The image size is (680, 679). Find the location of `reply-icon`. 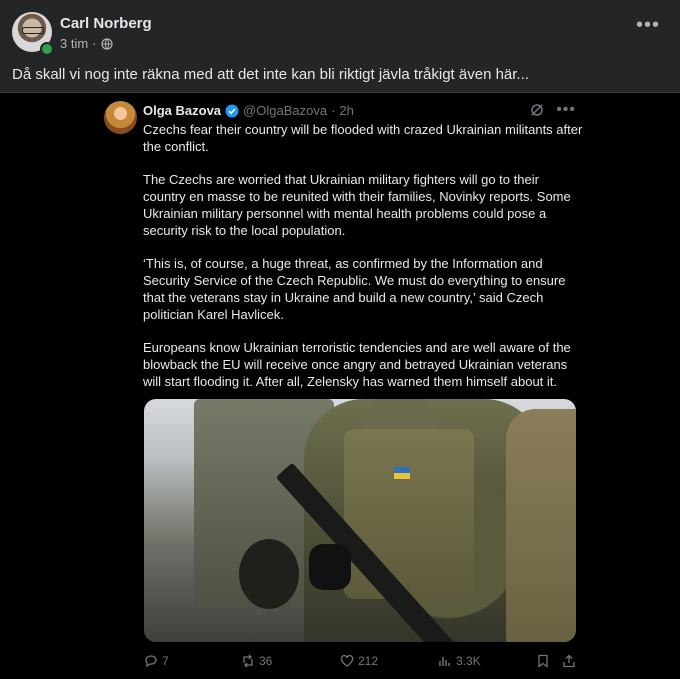

reply-icon is located at coordinates (151, 661).